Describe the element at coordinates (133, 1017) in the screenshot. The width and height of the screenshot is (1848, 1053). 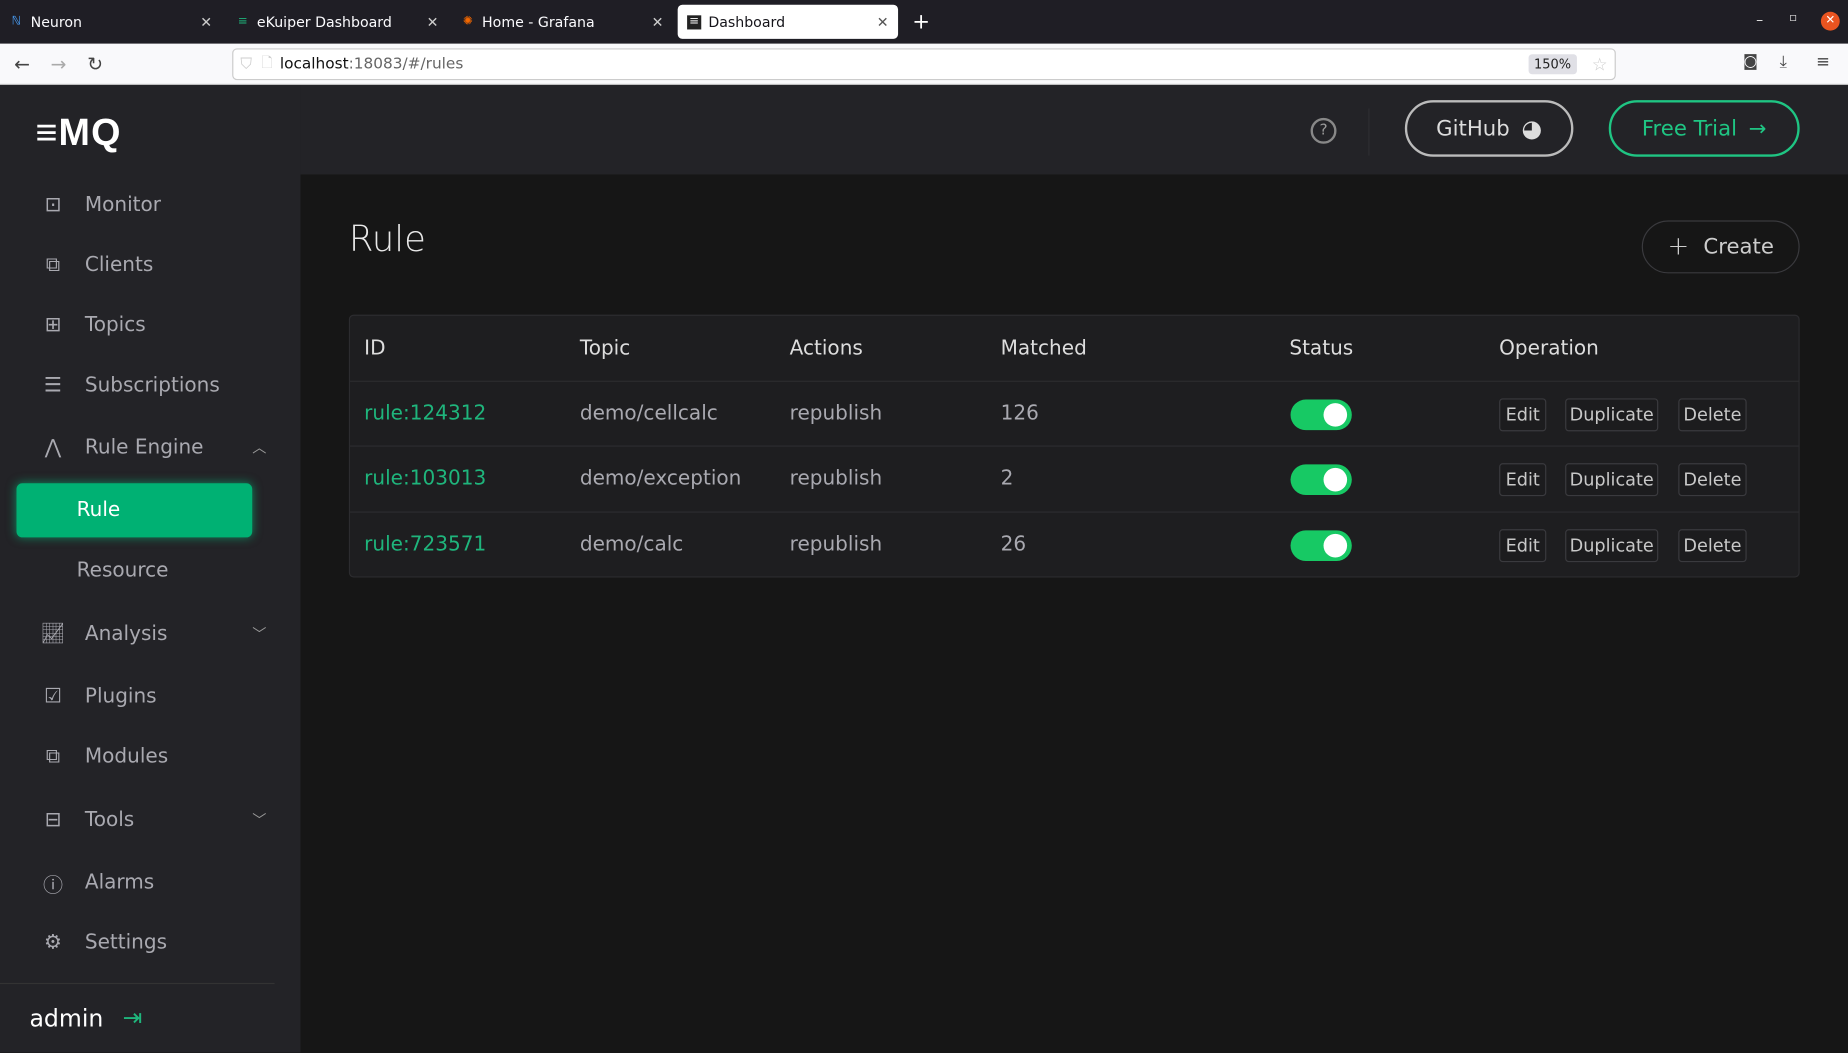
I see `logout-icon: ⇥` at that location.